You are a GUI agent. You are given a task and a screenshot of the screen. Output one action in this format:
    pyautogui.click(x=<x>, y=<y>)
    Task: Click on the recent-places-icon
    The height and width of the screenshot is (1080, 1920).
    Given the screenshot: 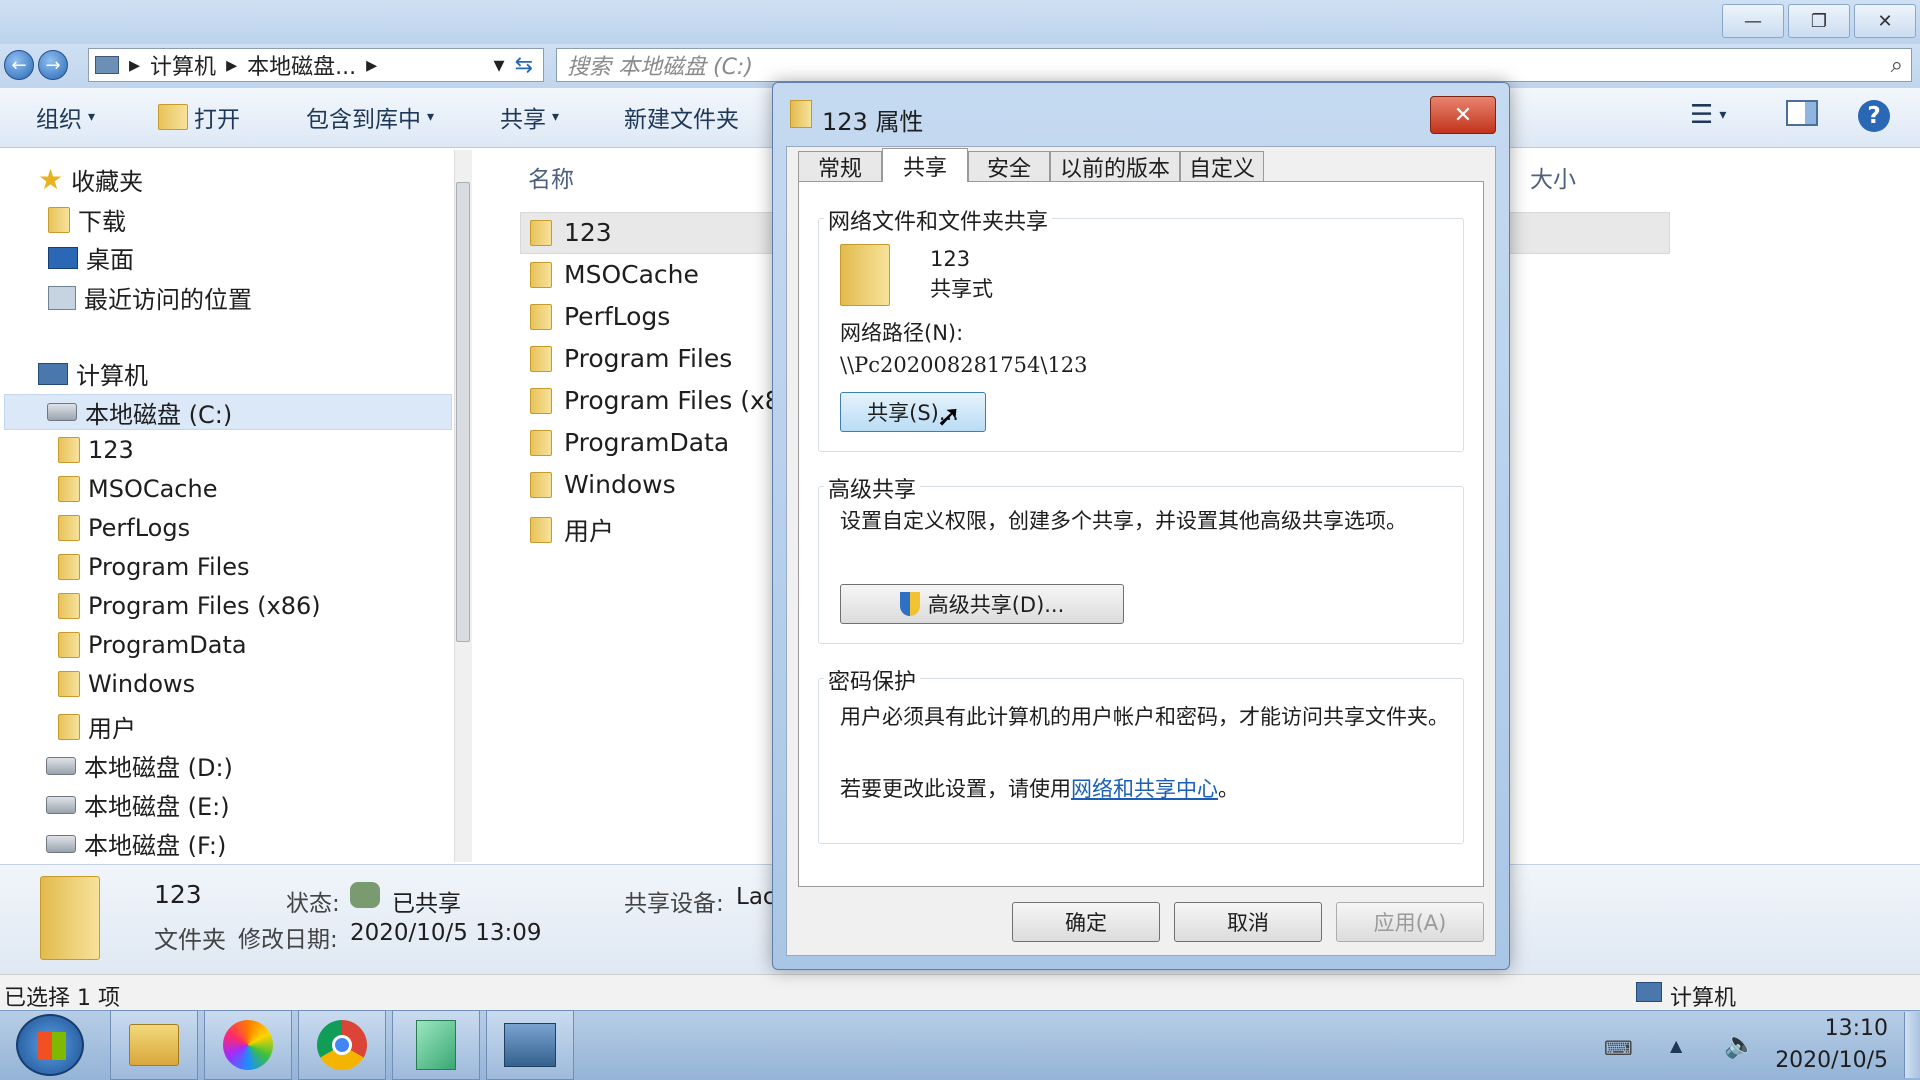 What is the action you would take?
    pyautogui.click(x=62, y=297)
    